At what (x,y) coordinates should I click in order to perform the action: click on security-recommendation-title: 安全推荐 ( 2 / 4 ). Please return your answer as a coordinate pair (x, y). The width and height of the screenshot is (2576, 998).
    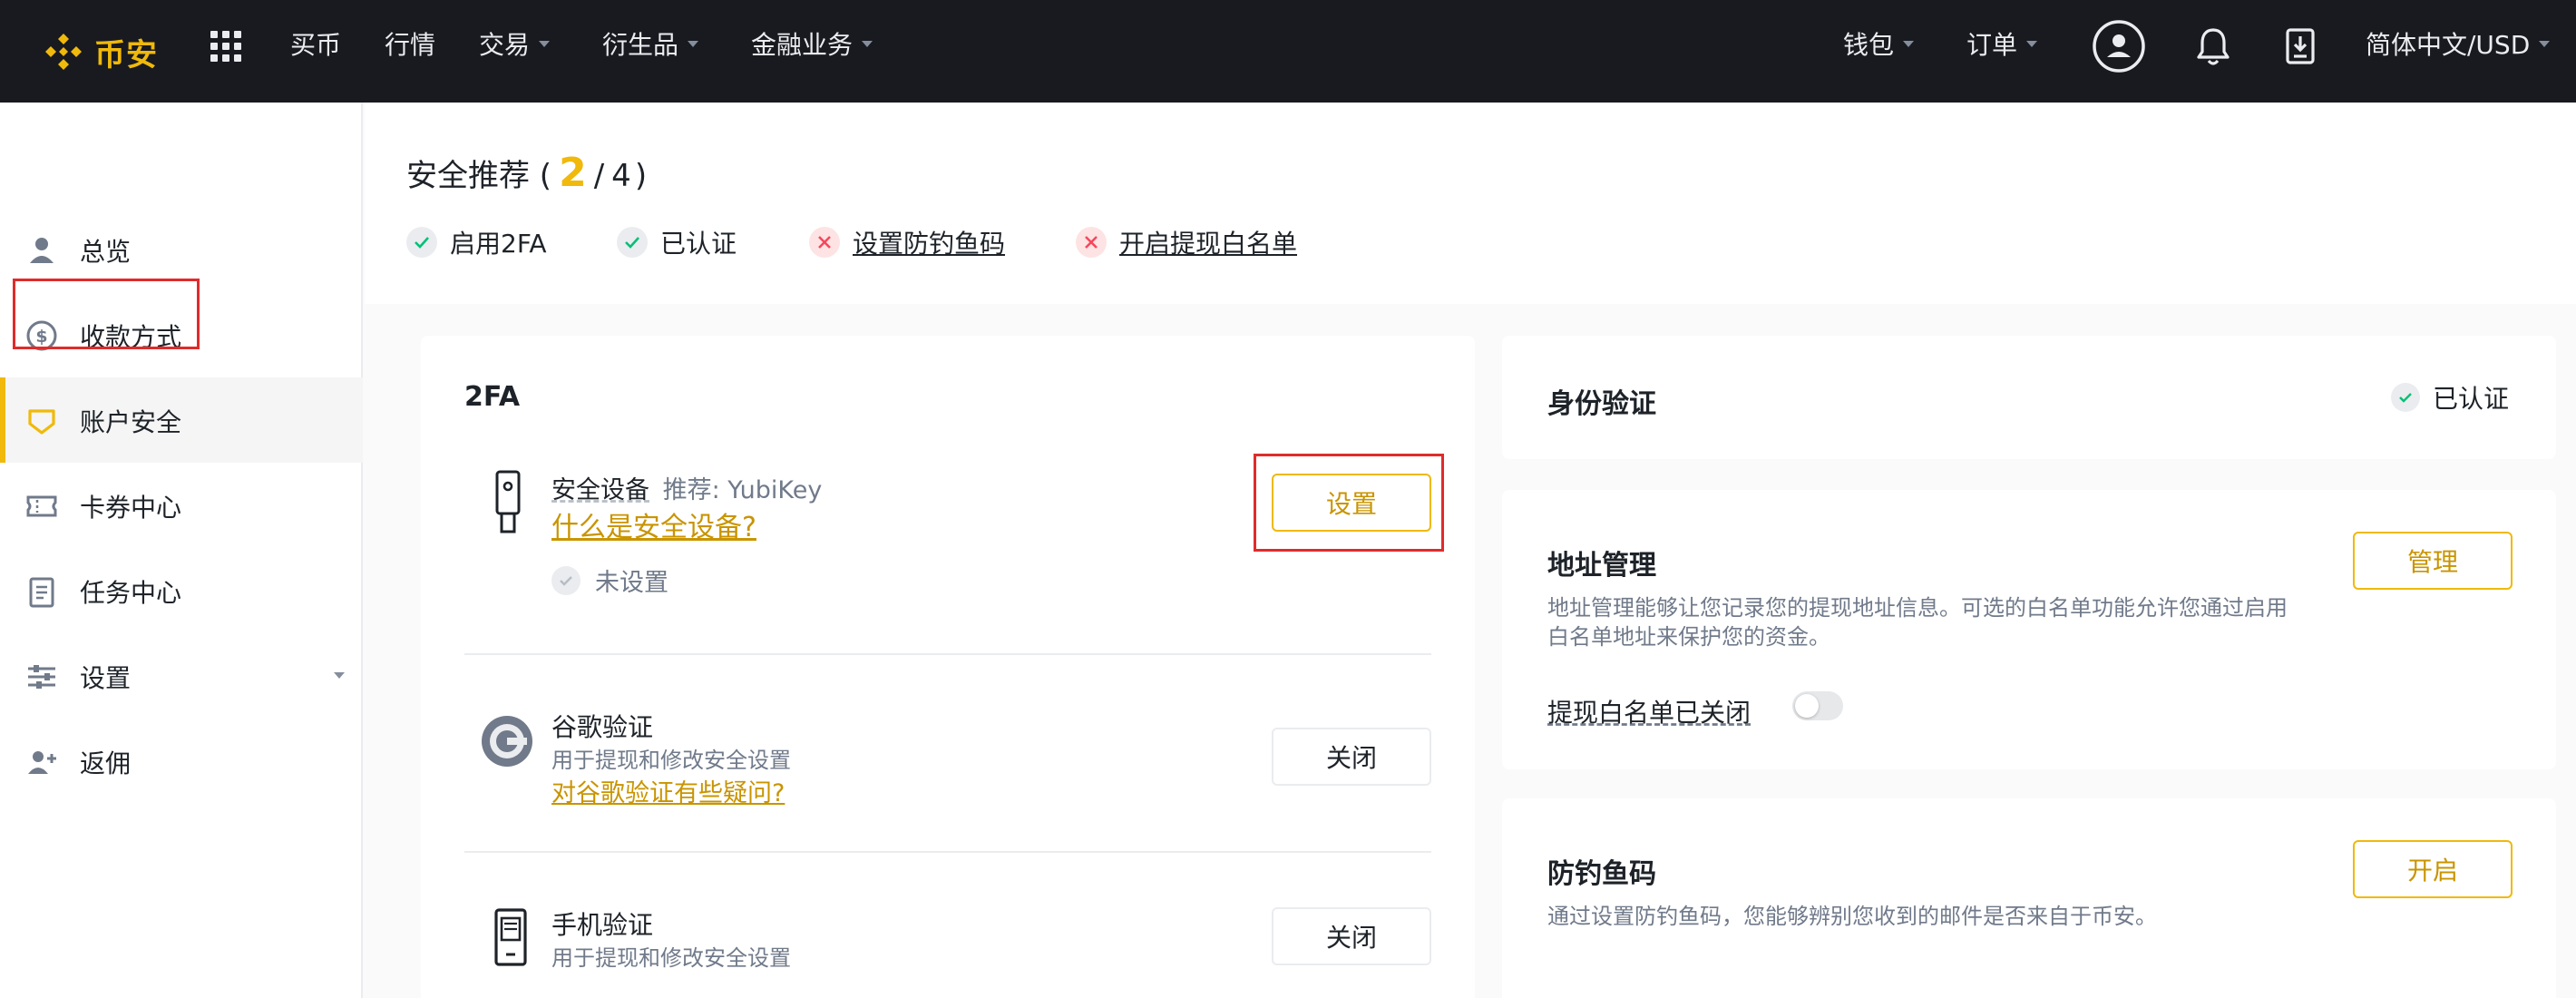
    Looking at the image, I should click on (527, 173).